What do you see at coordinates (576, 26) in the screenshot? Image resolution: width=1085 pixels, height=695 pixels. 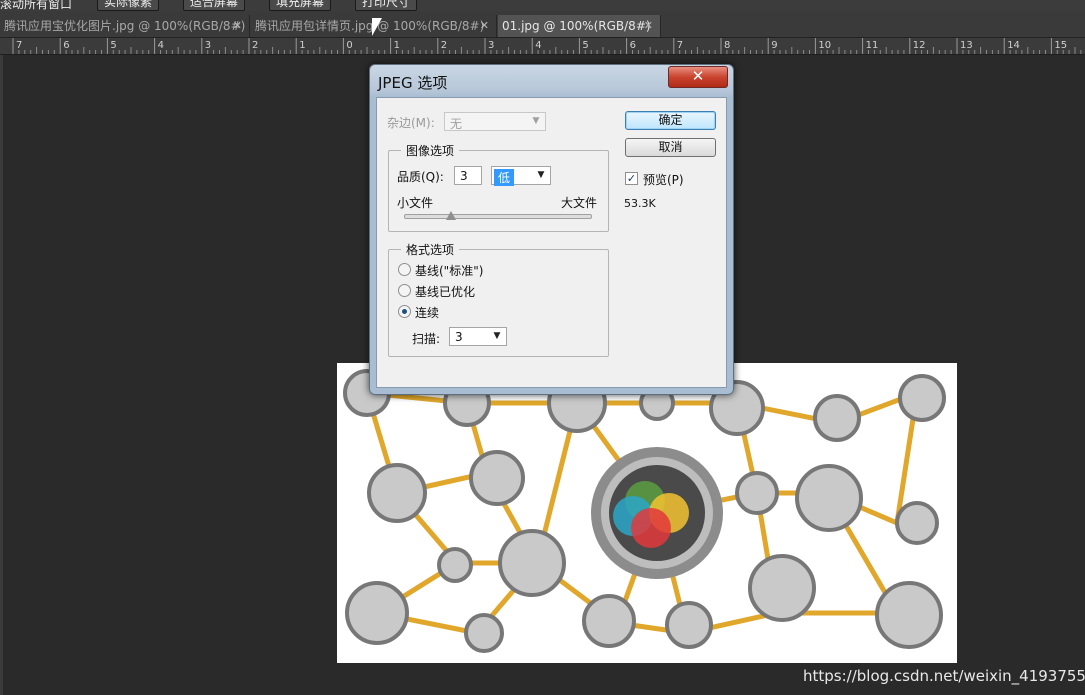 I see `tab-label: 01.jpg @ 100%(RGB/8#)` at bounding box center [576, 26].